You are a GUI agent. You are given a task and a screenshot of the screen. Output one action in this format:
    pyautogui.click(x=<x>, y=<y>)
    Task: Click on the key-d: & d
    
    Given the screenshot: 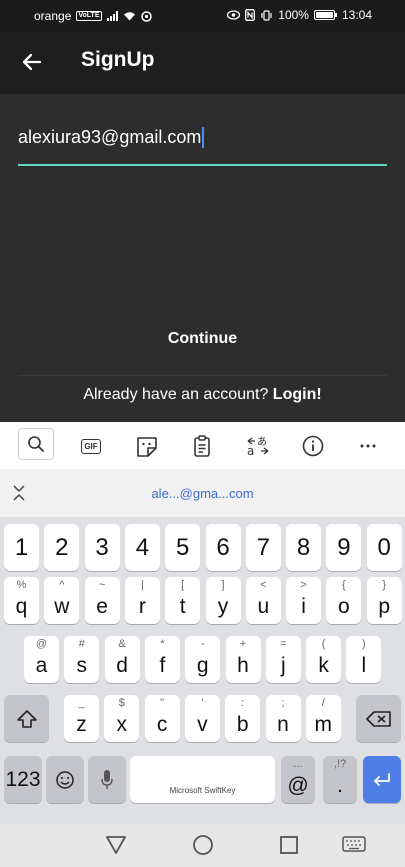 What is the action you would take?
    pyautogui.click(x=122, y=659)
    